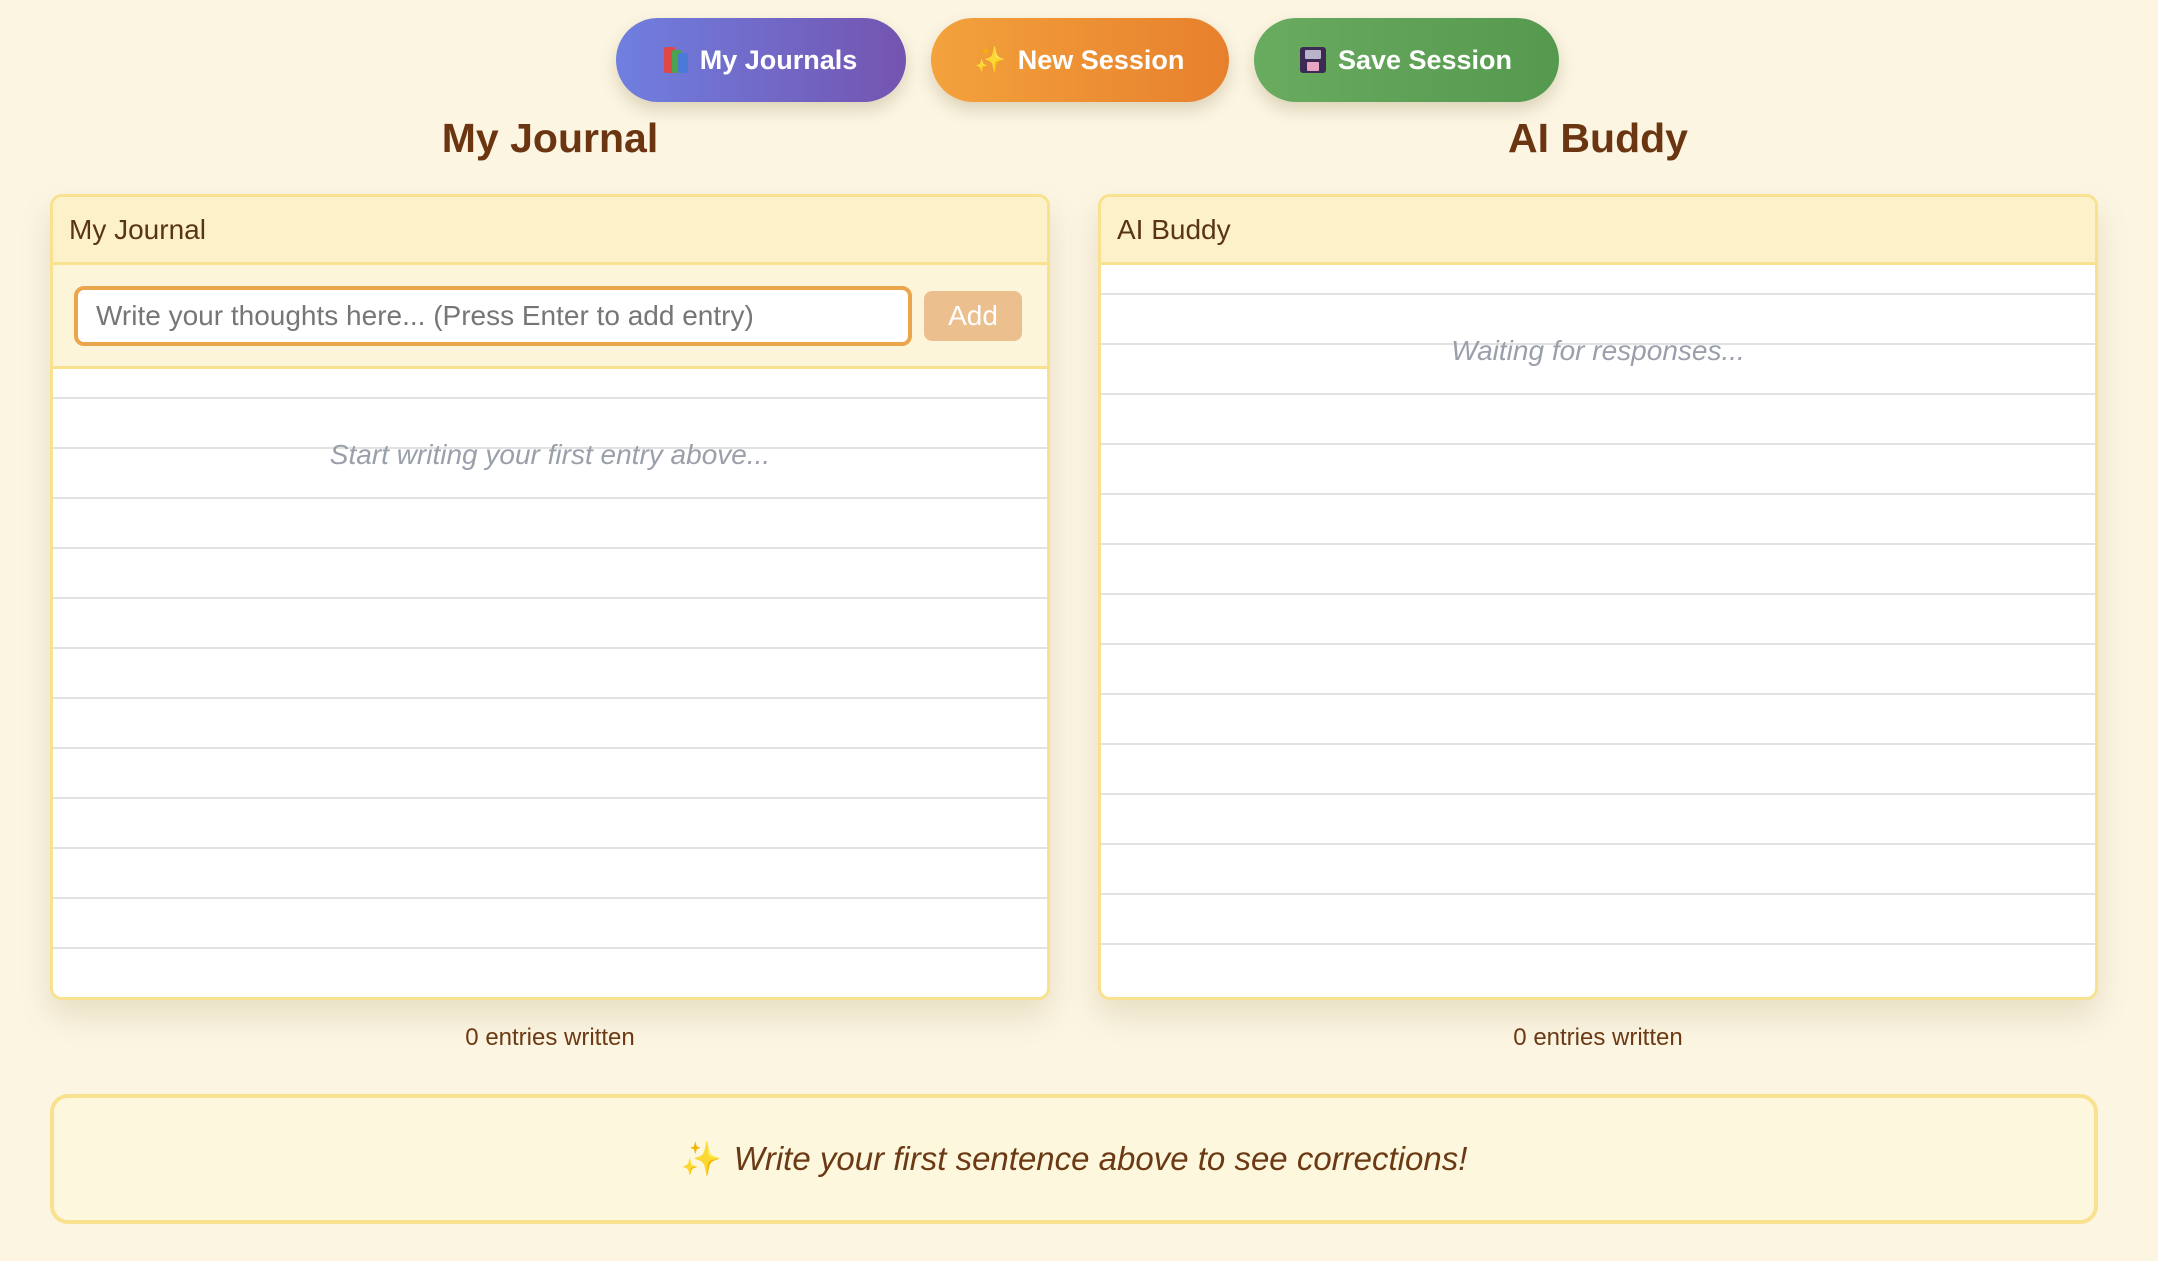 This screenshot has width=2158, height=1261. I want to click on my-journals-button: My Journals, so click(760, 60).